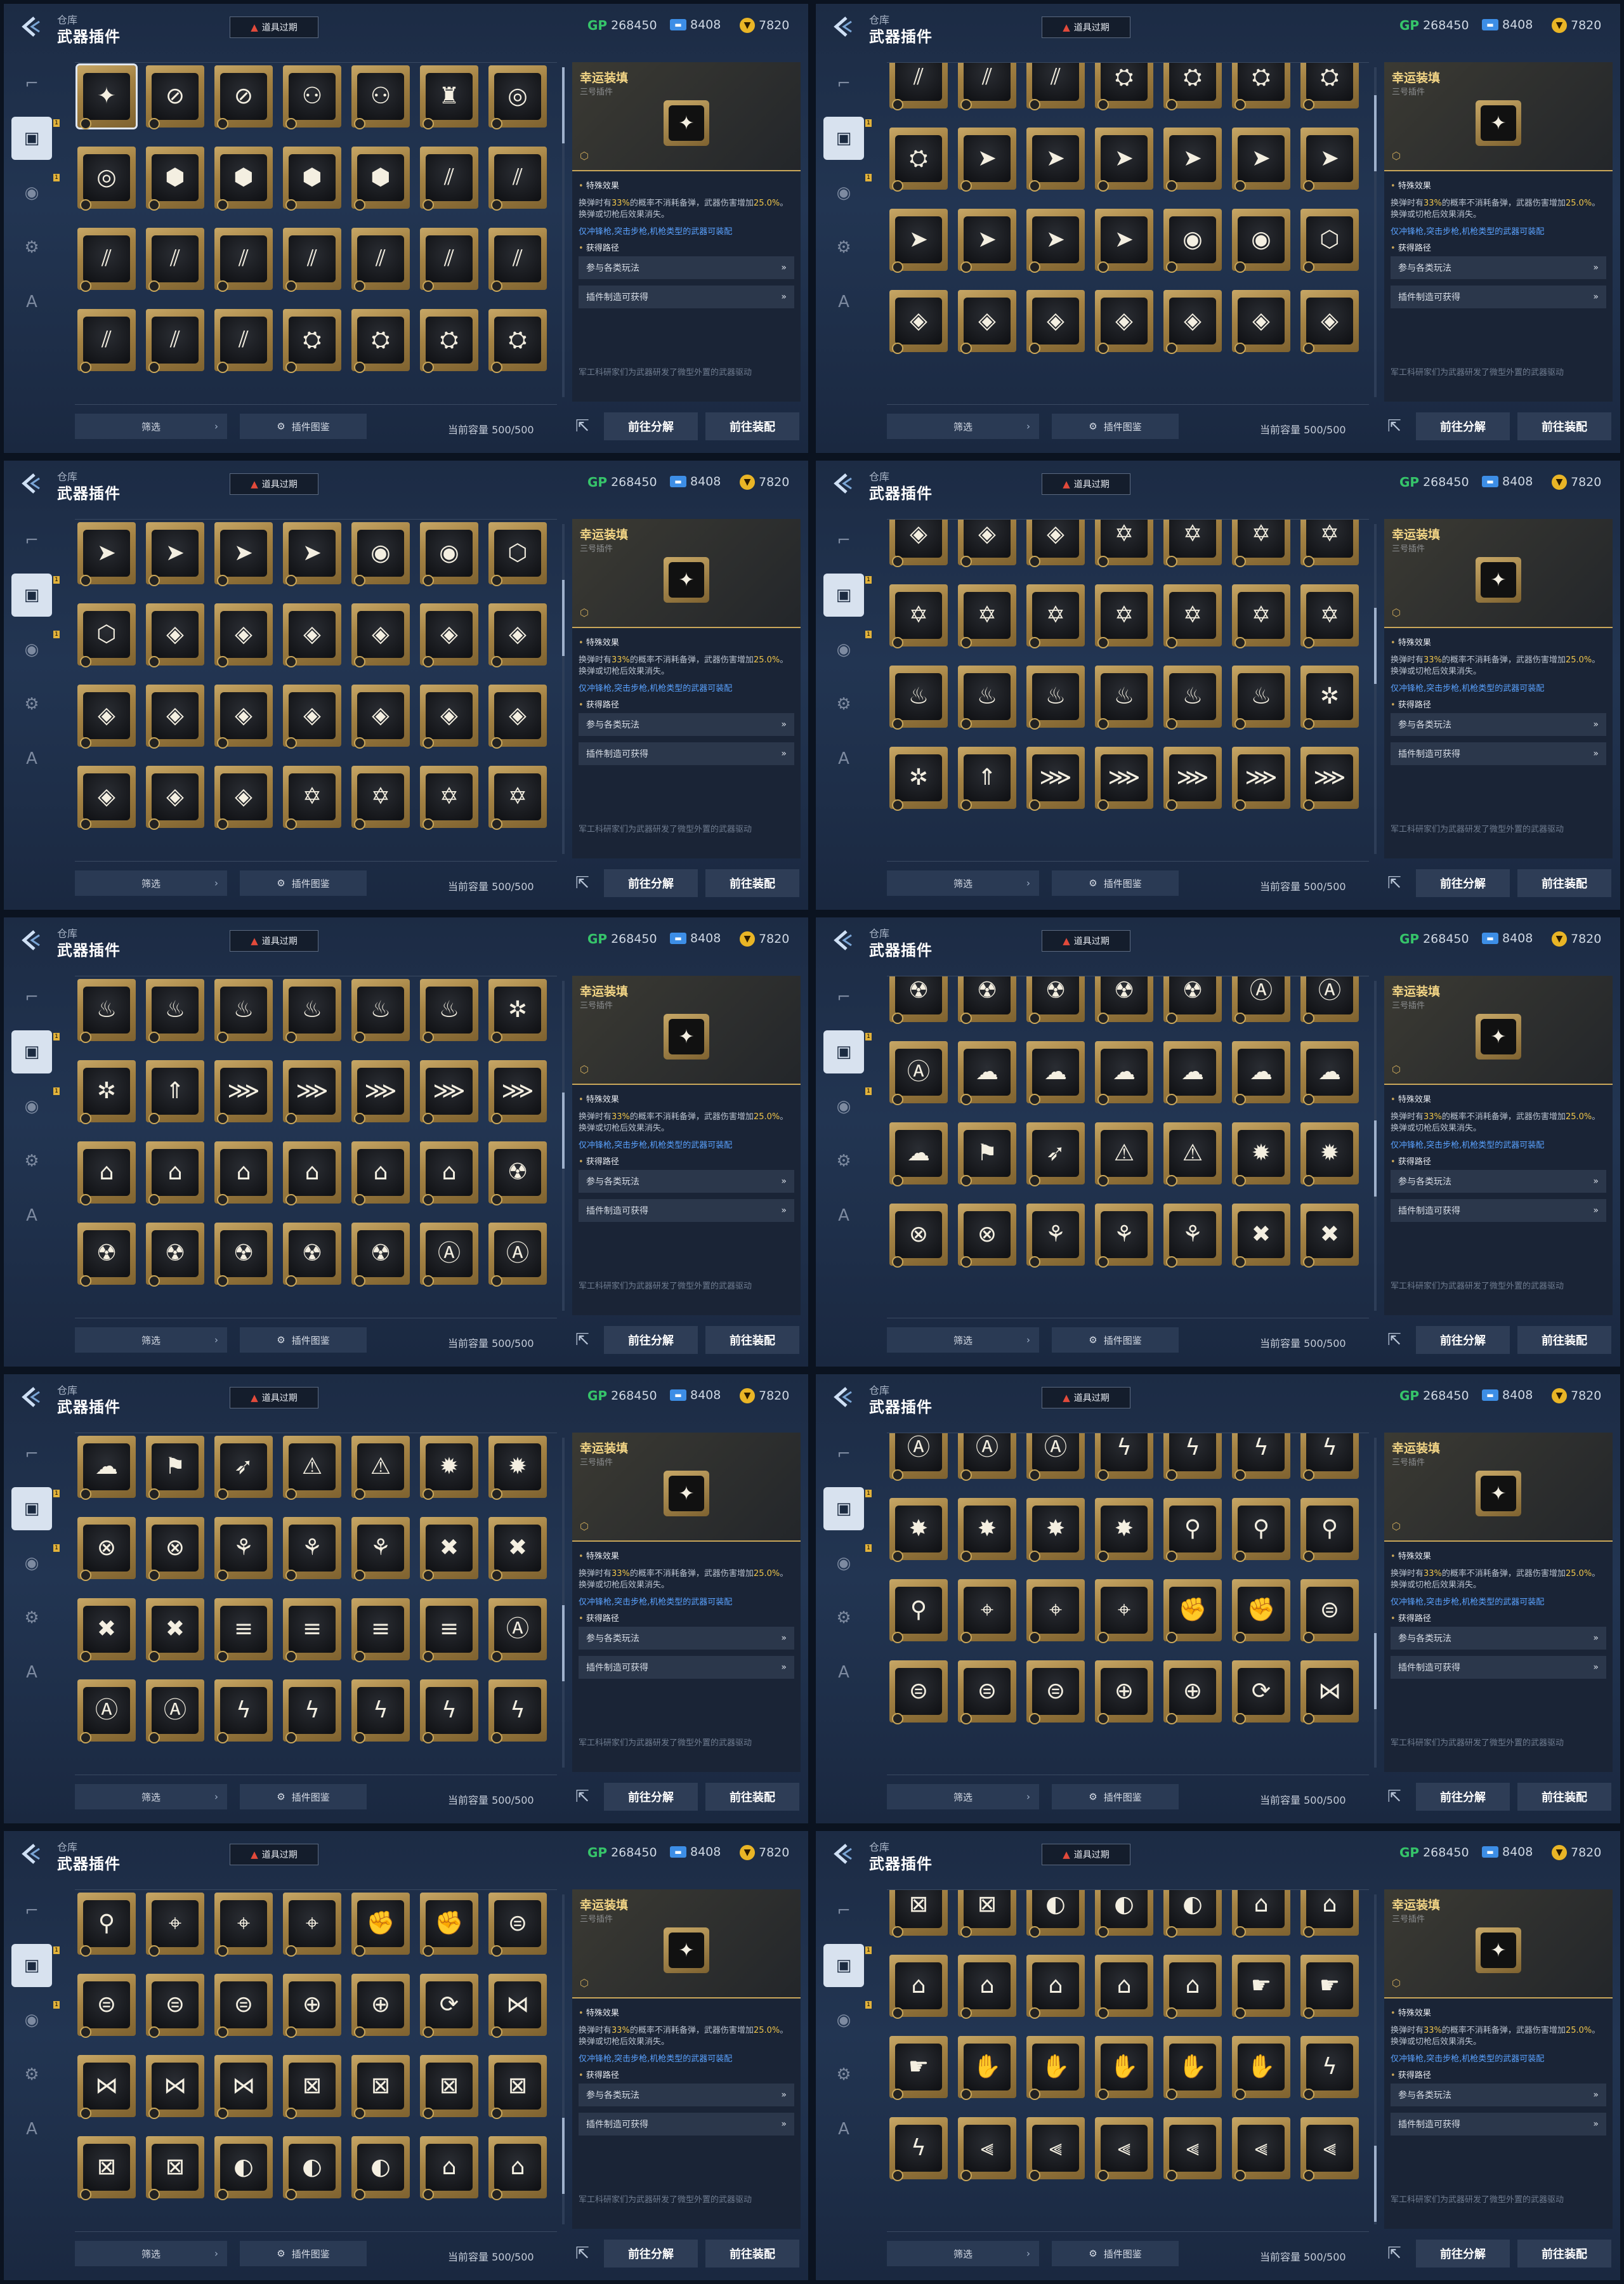  Describe the element at coordinates (31, 247) in the screenshot. I see `sidebar-tab: ⚙` at that location.